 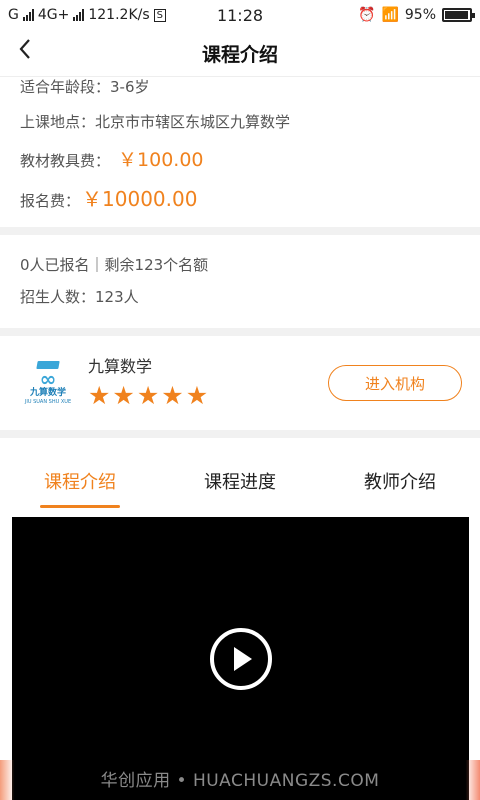 What do you see at coordinates (193, 122) in the screenshot?
I see `location-value: 北京市市辖区东城区九算数学` at bounding box center [193, 122].